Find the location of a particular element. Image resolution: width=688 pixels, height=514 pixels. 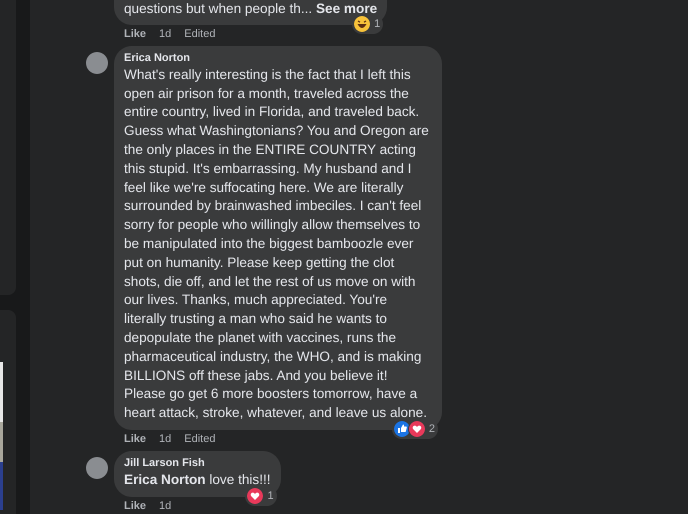

see-more-link: See more is located at coordinates (347, 8).